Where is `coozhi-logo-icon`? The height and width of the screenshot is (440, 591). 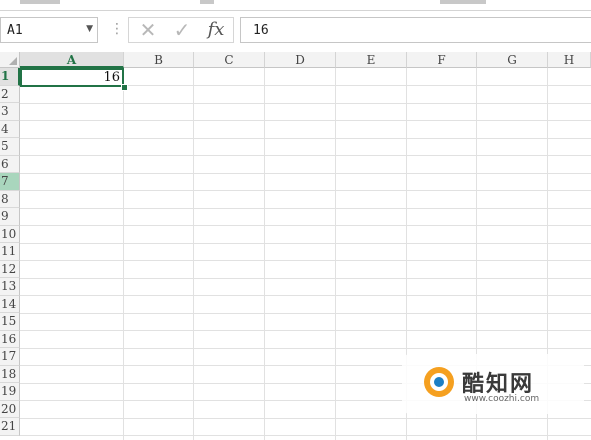
coozhi-logo-icon is located at coordinates (439, 382).